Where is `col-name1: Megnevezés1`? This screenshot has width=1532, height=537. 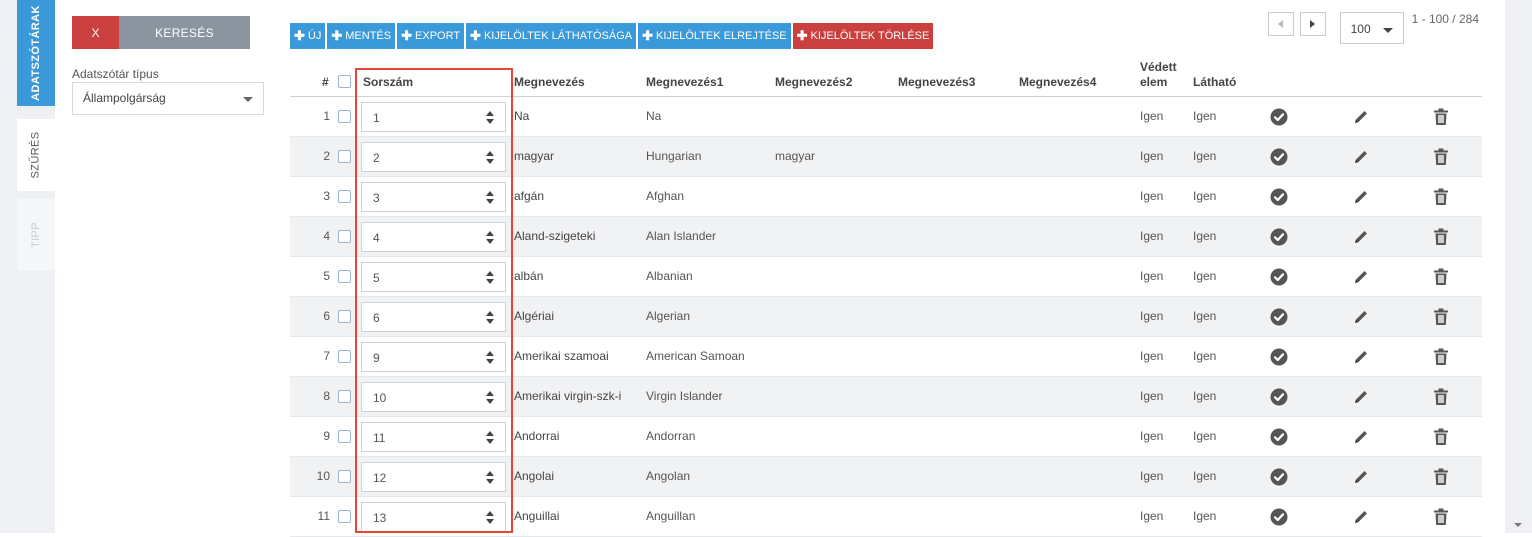
col-name1: Megnevezés1 is located at coordinates (684, 82).